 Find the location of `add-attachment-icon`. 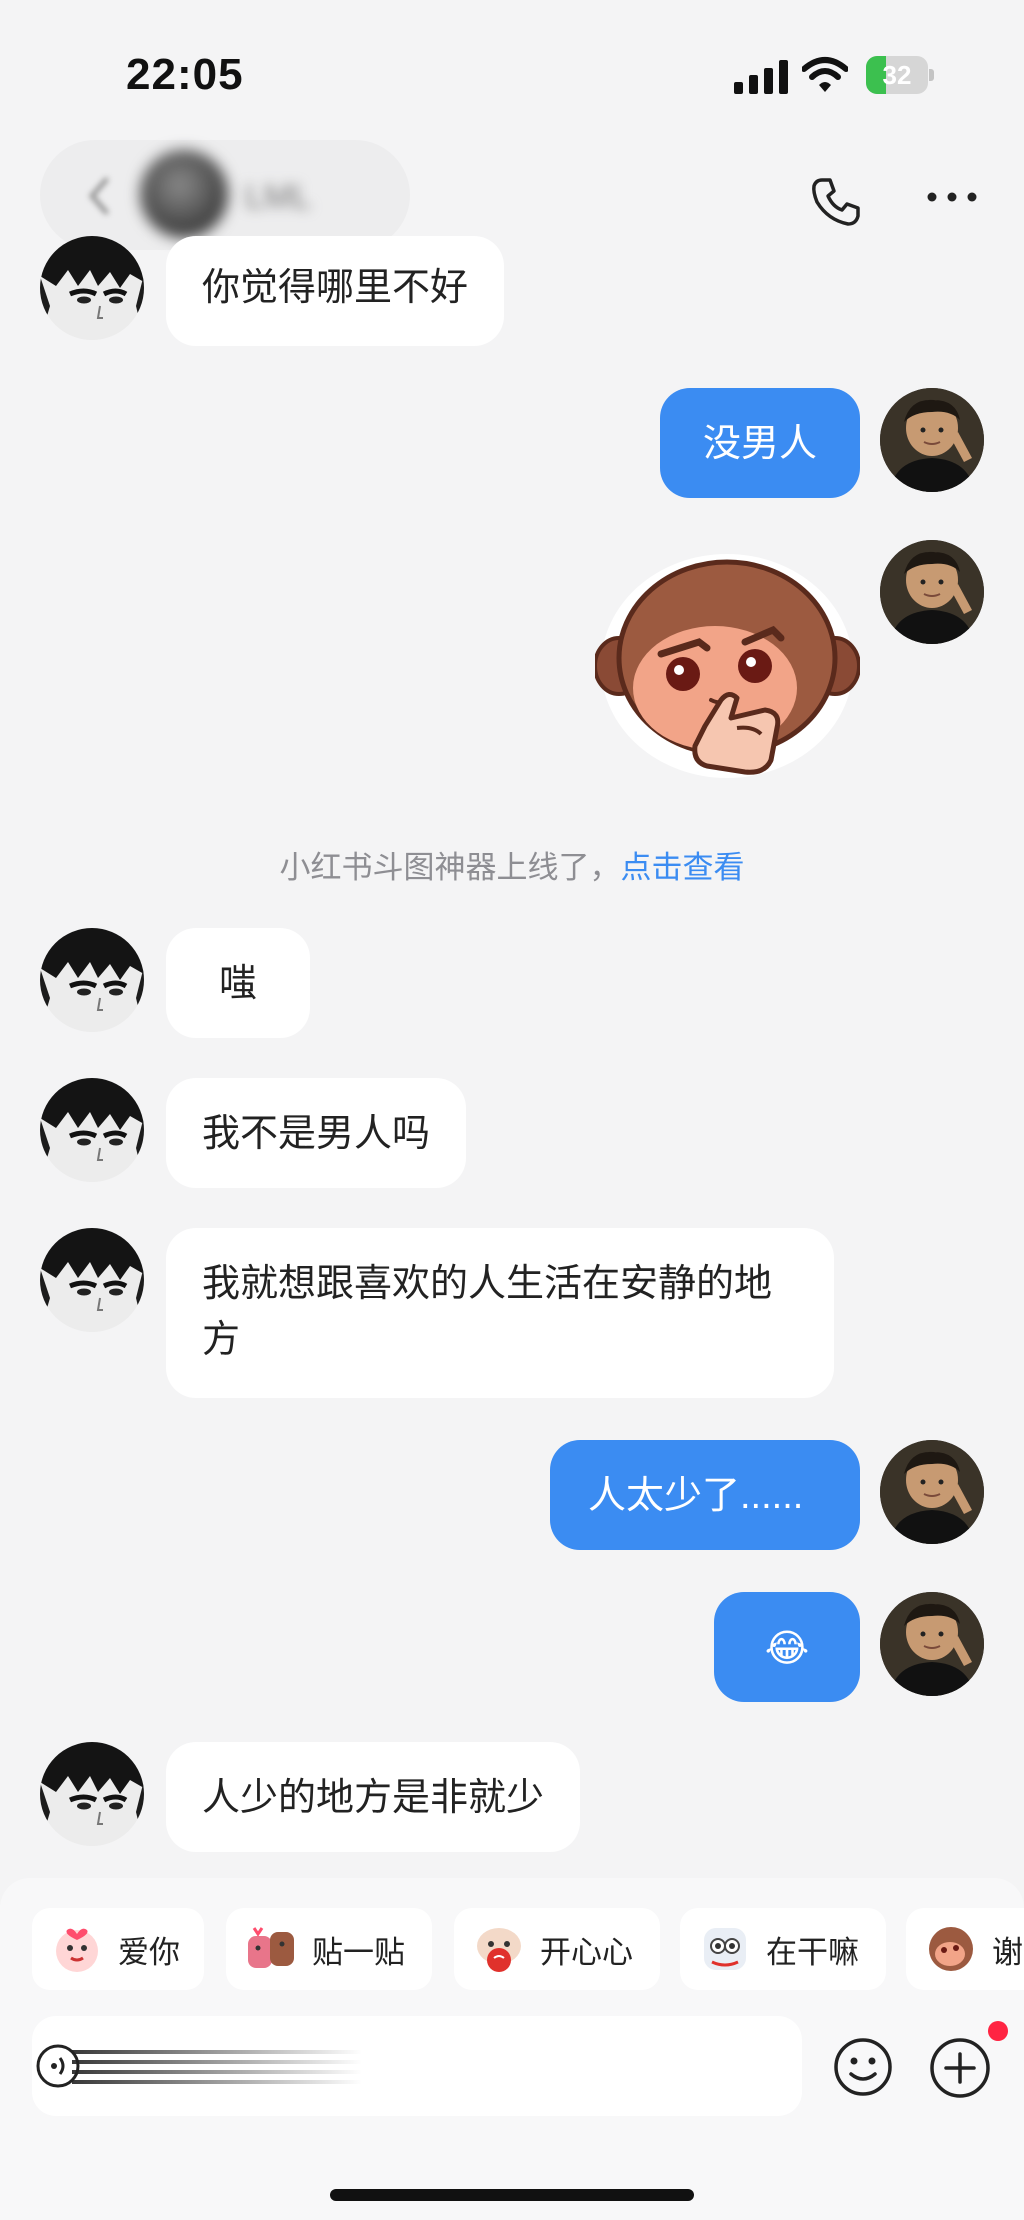

add-attachment-icon is located at coordinates (960, 2068).